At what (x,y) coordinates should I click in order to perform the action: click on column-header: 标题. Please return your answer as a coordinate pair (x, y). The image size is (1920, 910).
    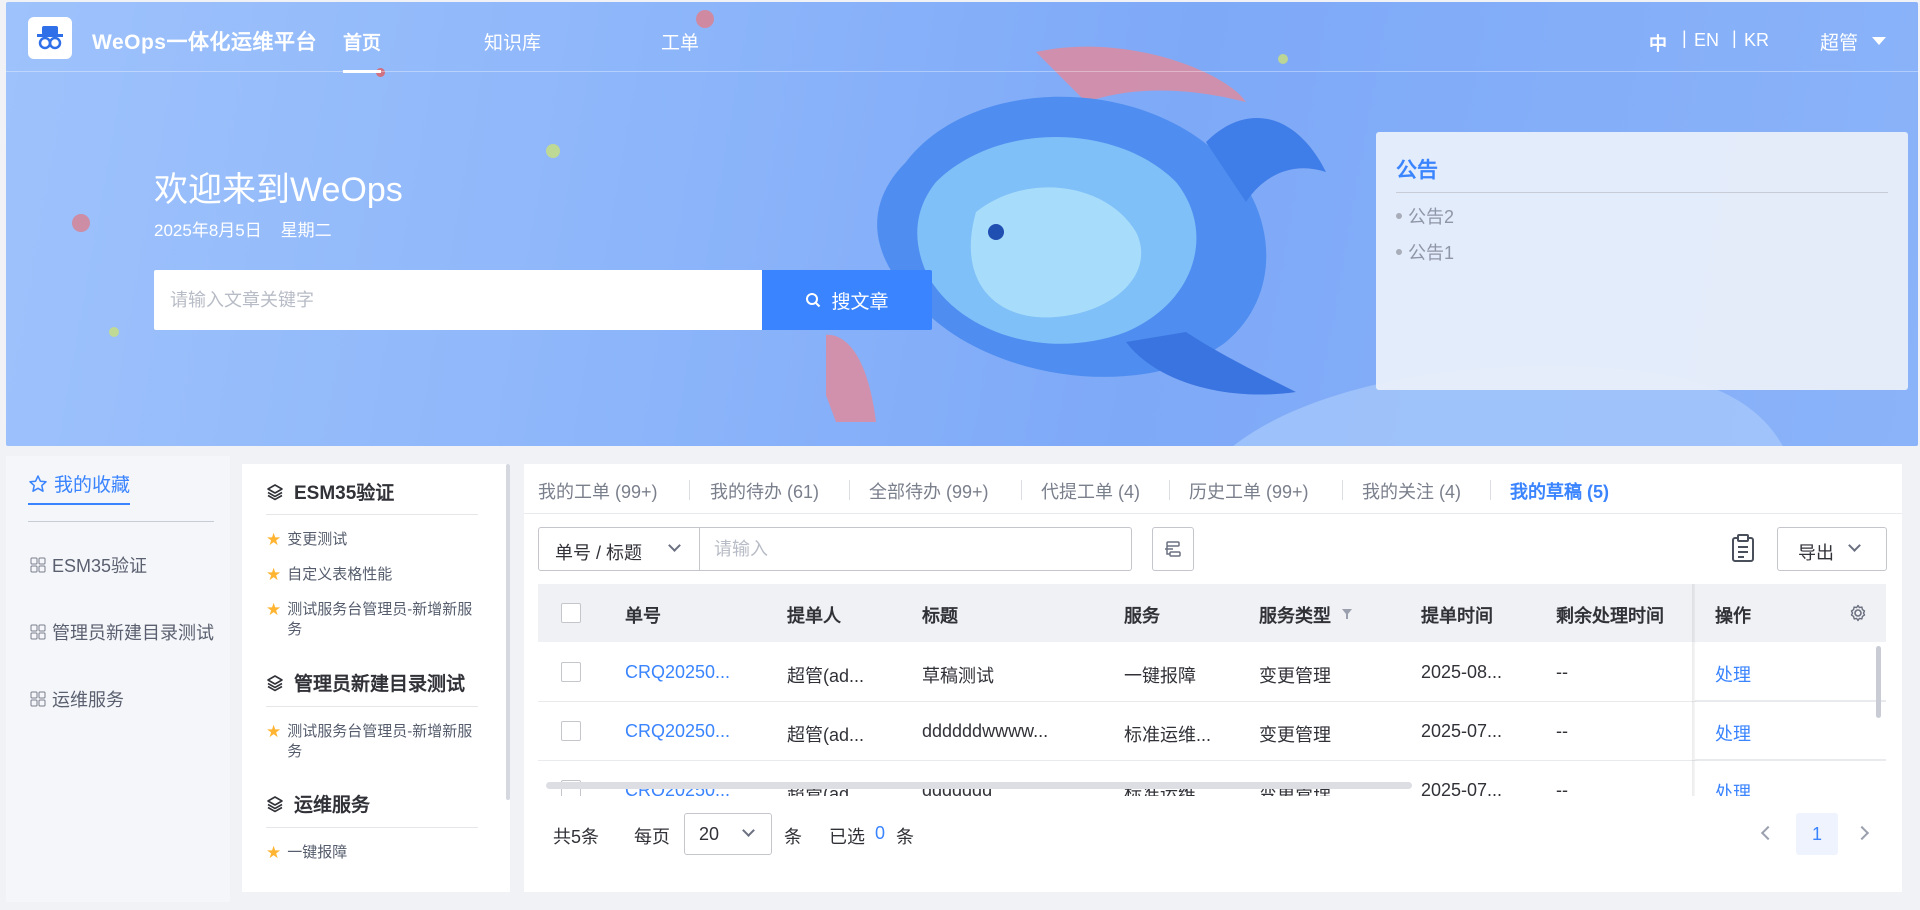
    Looking at the image, I should click on (940, 615).